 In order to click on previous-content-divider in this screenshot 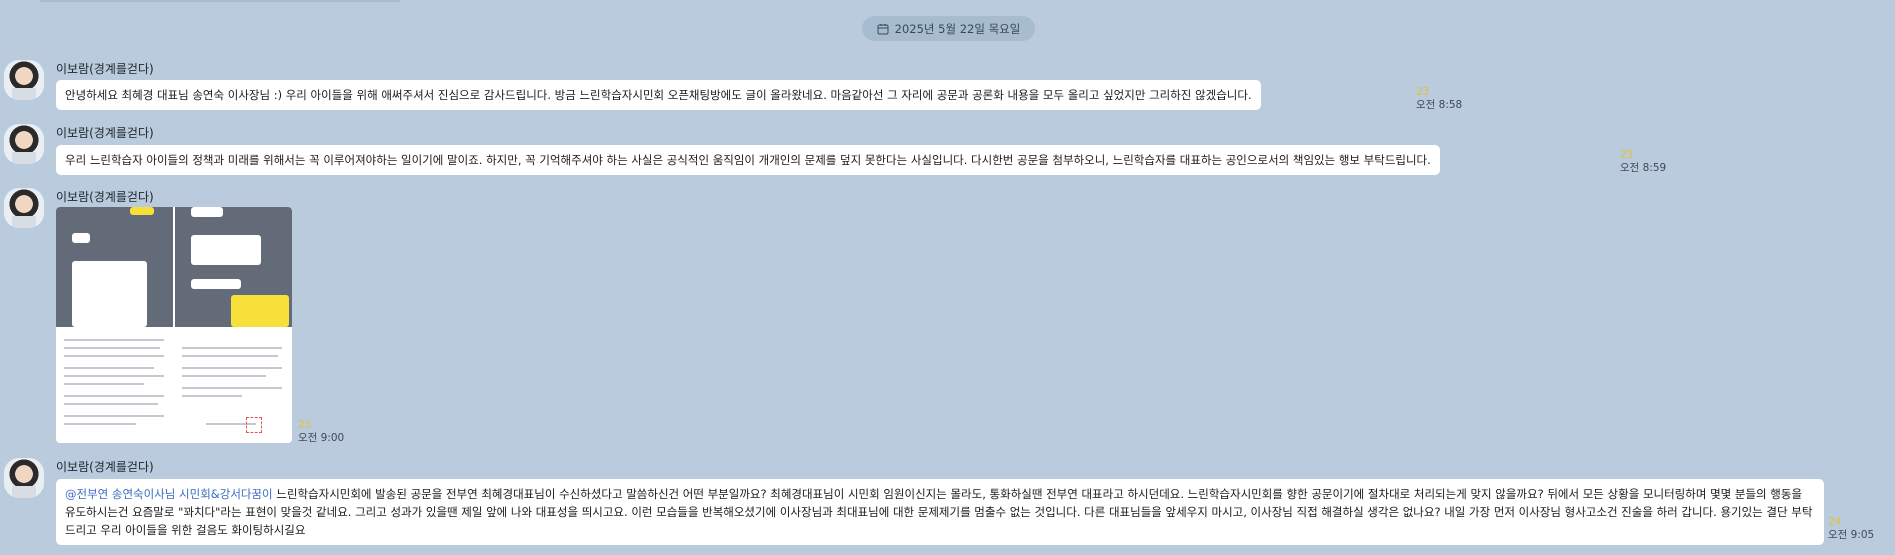, I will do `click(220, 1)`.